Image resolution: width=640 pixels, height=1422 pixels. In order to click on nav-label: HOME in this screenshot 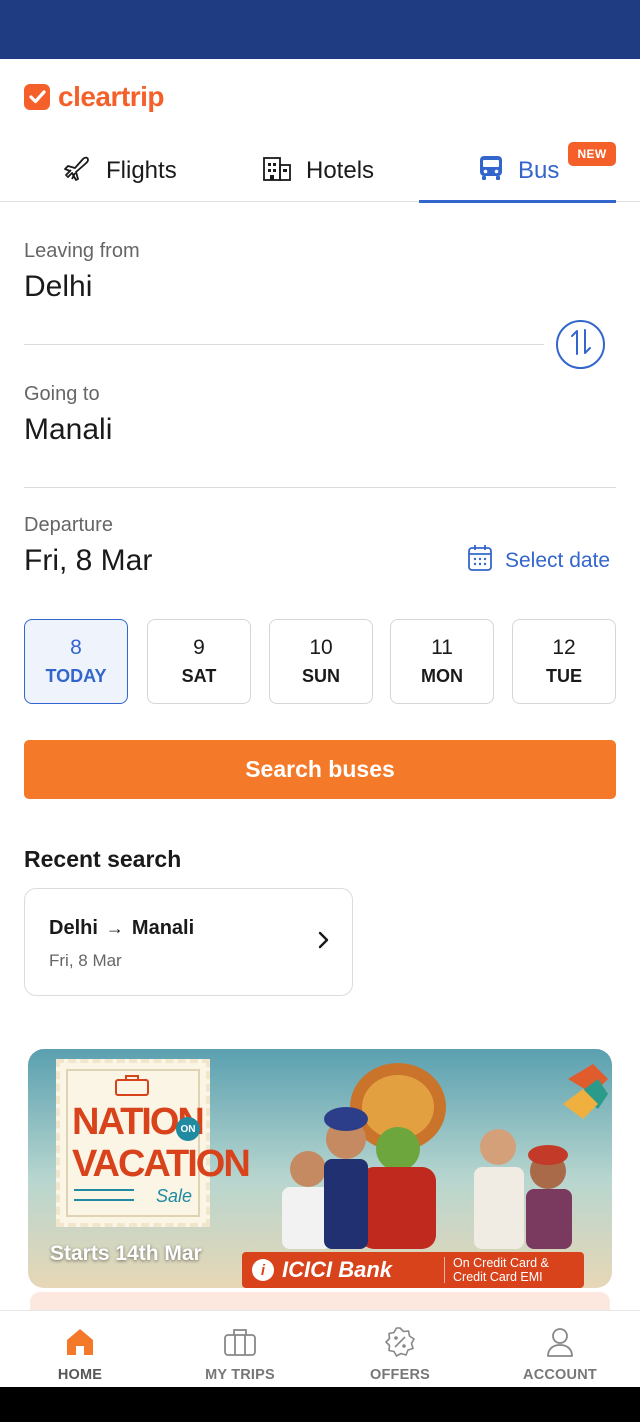, I will do `click(80, 1375)`.